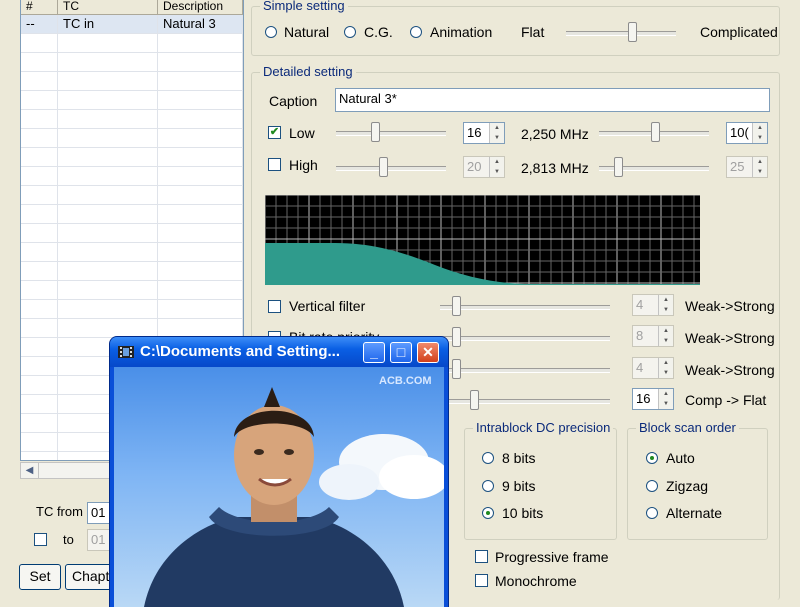 This screenshot has width=800, height=607. What do you see at coordinates (383, 167) in the screenshot?
I see `high-slider-thumb` at bounding box center [383, 167].